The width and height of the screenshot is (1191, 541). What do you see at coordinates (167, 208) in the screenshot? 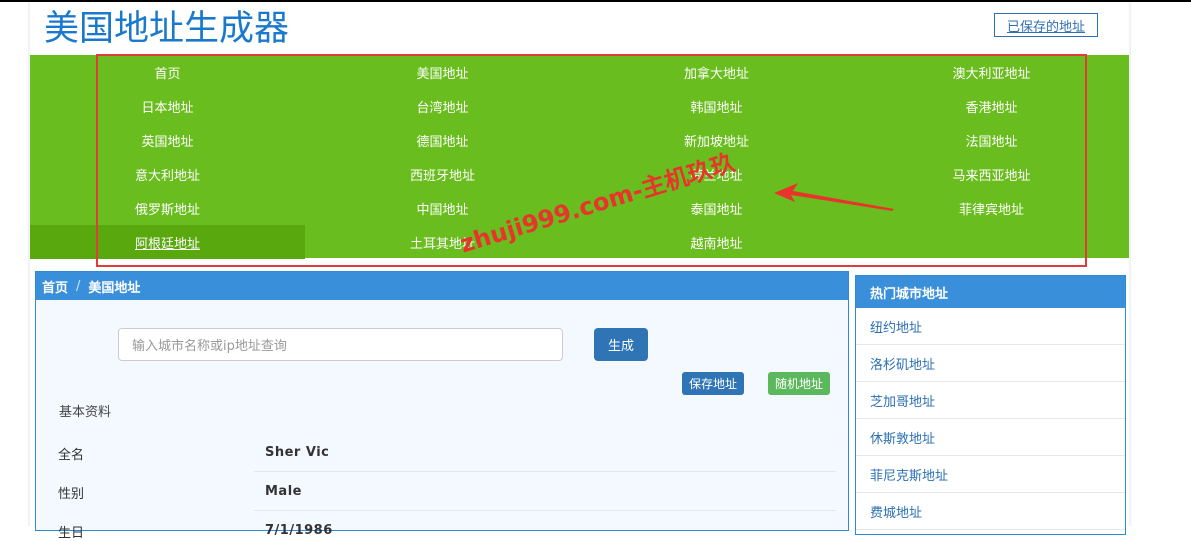
I see `nav-item-russia: 俄罗斯地址` at bounding box center [167, 208].